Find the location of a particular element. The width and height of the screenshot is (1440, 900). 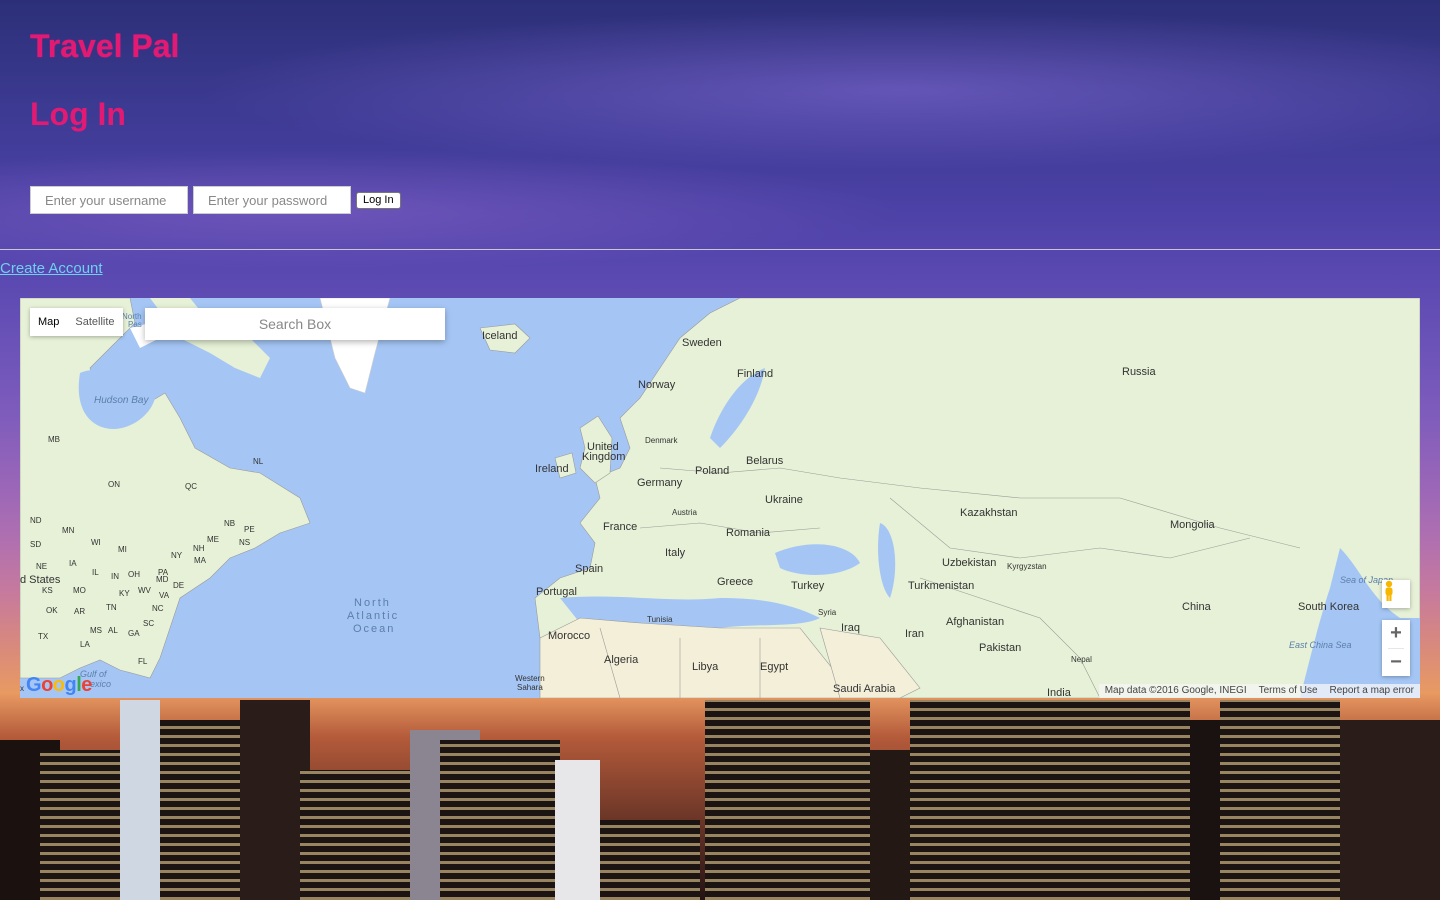

map-label-afghanistan: Afghanistan is located at coordinates (975, 622).